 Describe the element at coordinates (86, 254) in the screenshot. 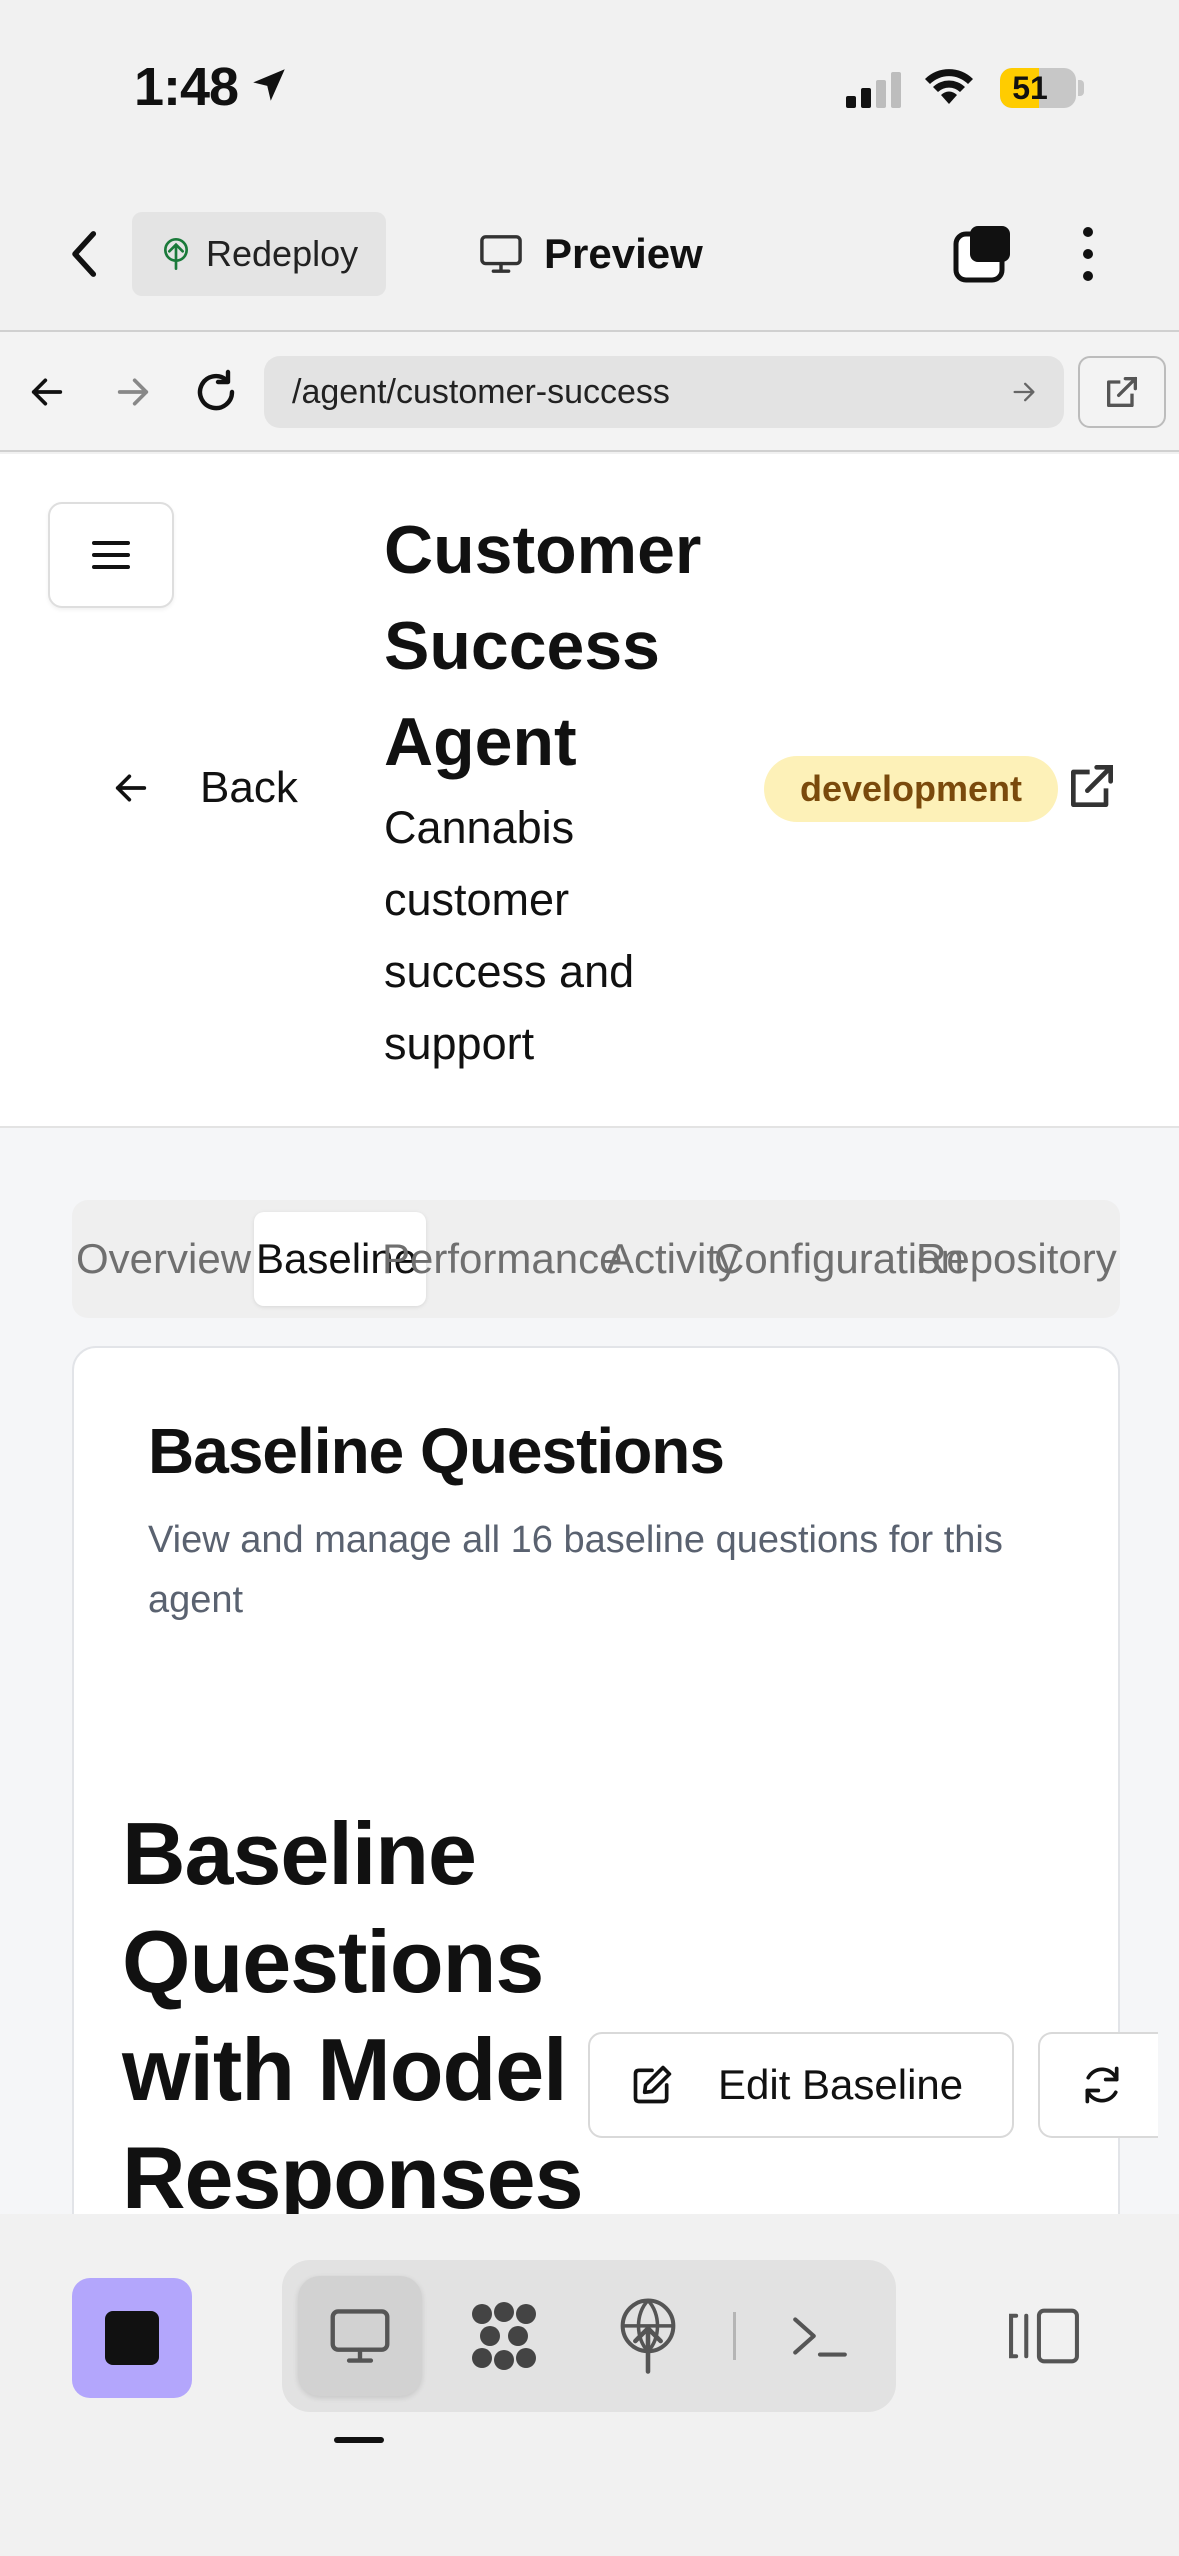

I see `chevron-left-icon` at that location.